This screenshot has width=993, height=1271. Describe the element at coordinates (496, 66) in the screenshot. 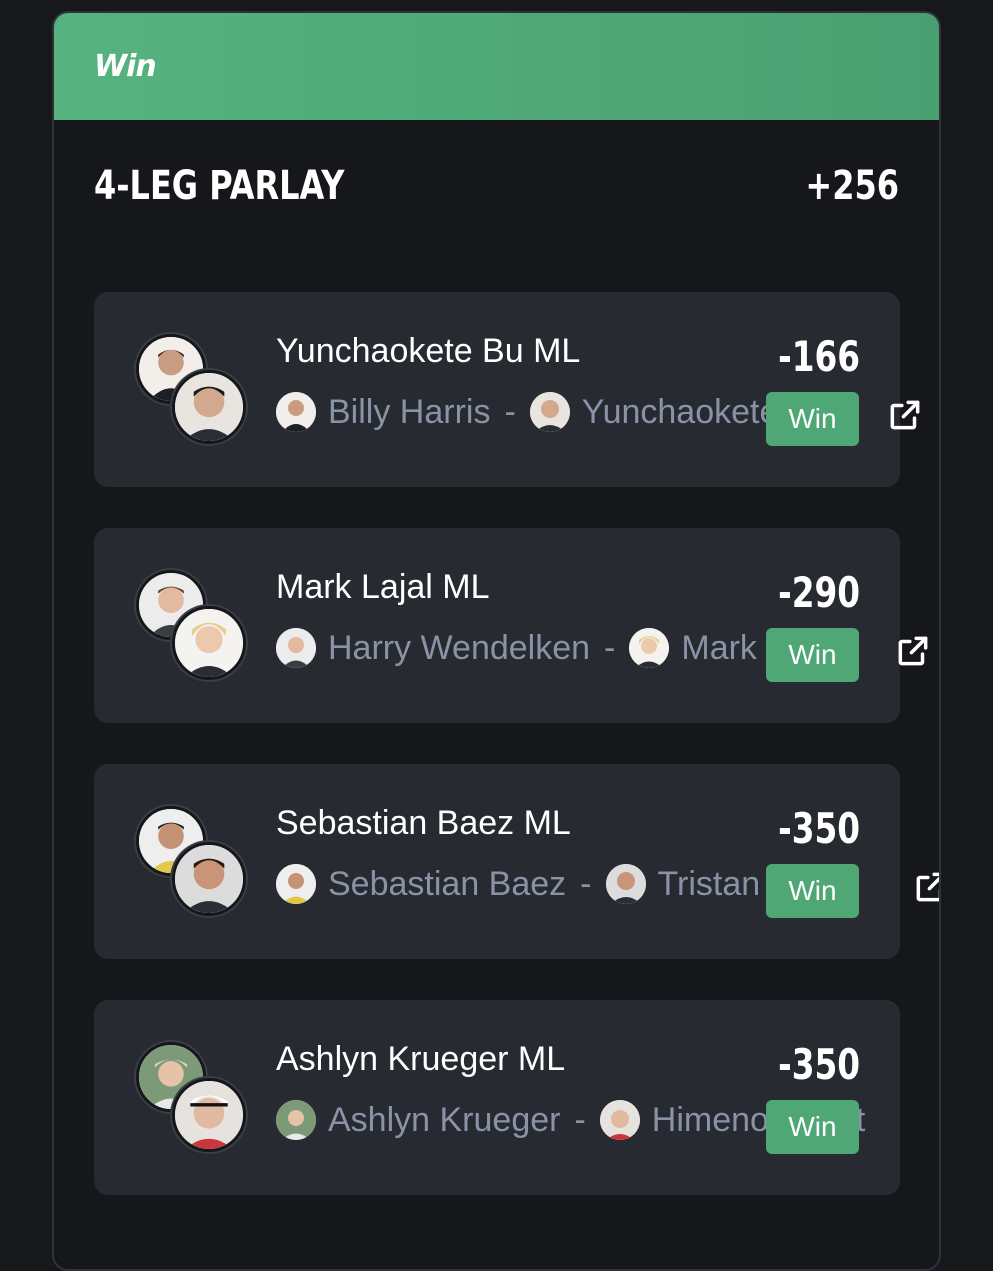

I see `card-header: Win` at that location.